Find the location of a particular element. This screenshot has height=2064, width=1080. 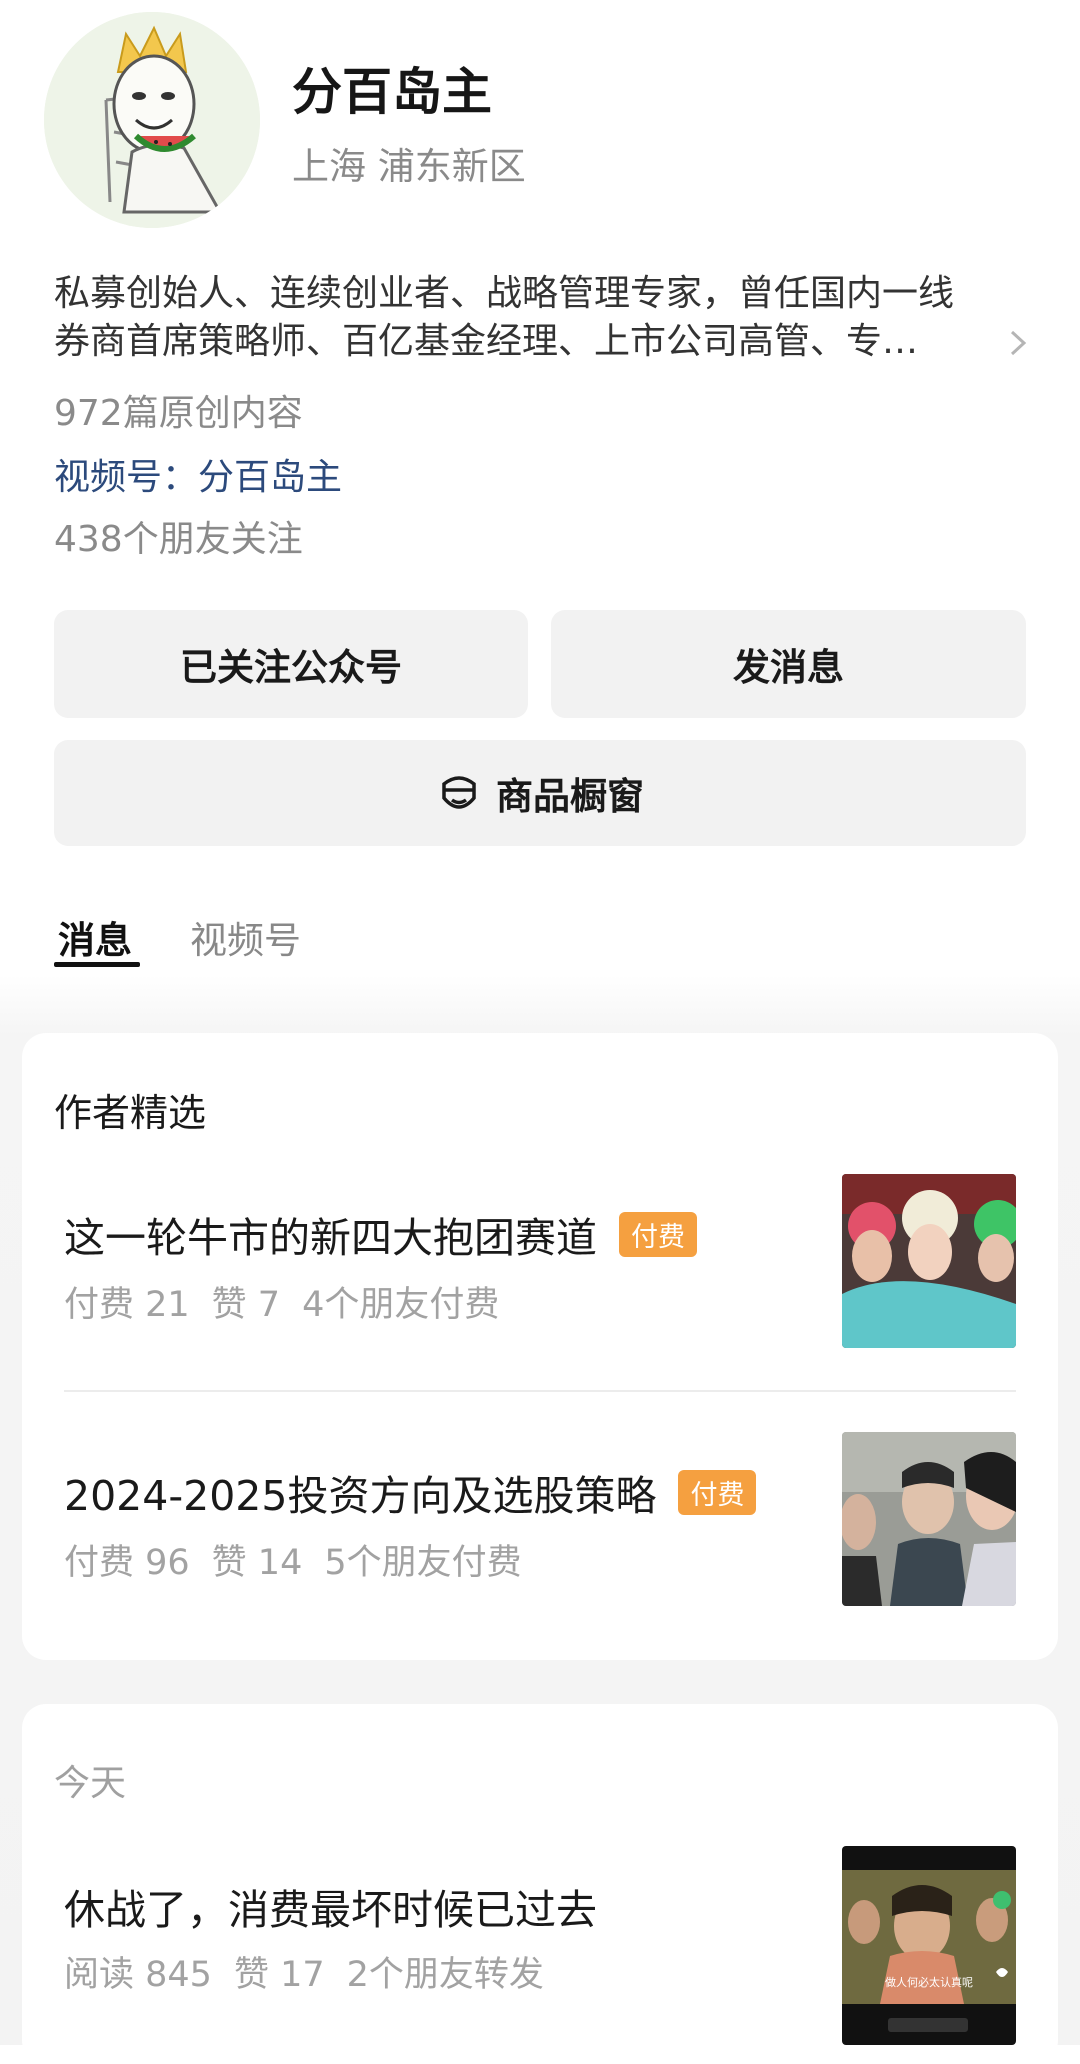

followed-button: 已关注公众号 is located at coordinates (291, 664).